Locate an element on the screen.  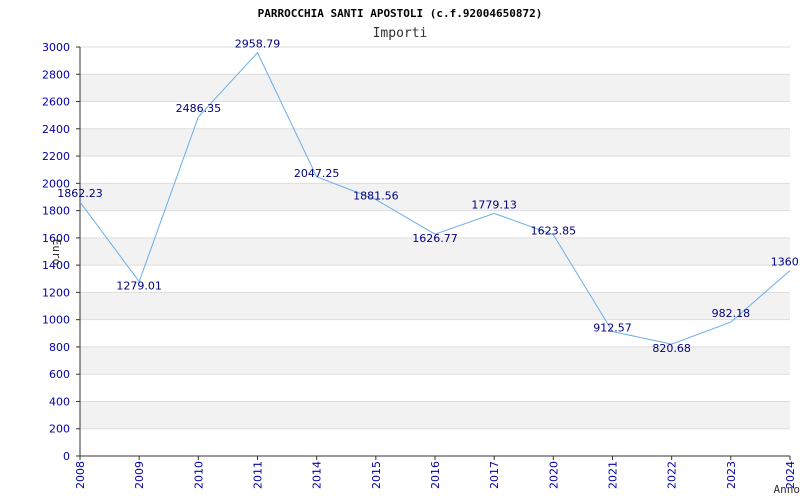
y-tick-label: 1800 is located at coordinates (56, 211).